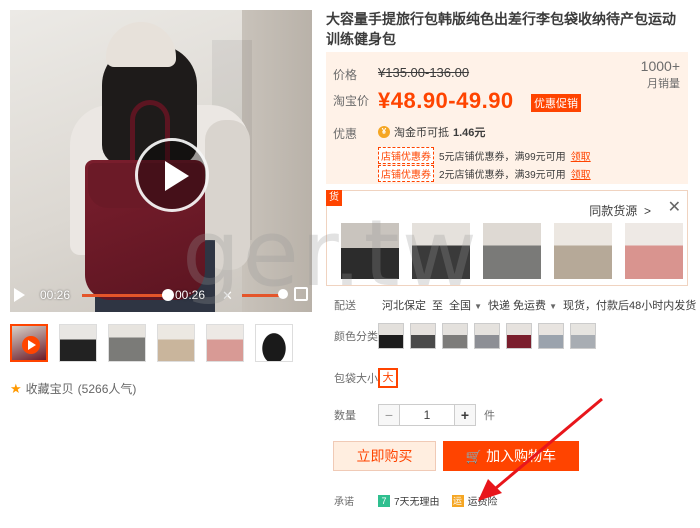  Describe the element at coordinates (384, 456) in the screenshot. I see `buy-now-button: 立即购买` at that location.